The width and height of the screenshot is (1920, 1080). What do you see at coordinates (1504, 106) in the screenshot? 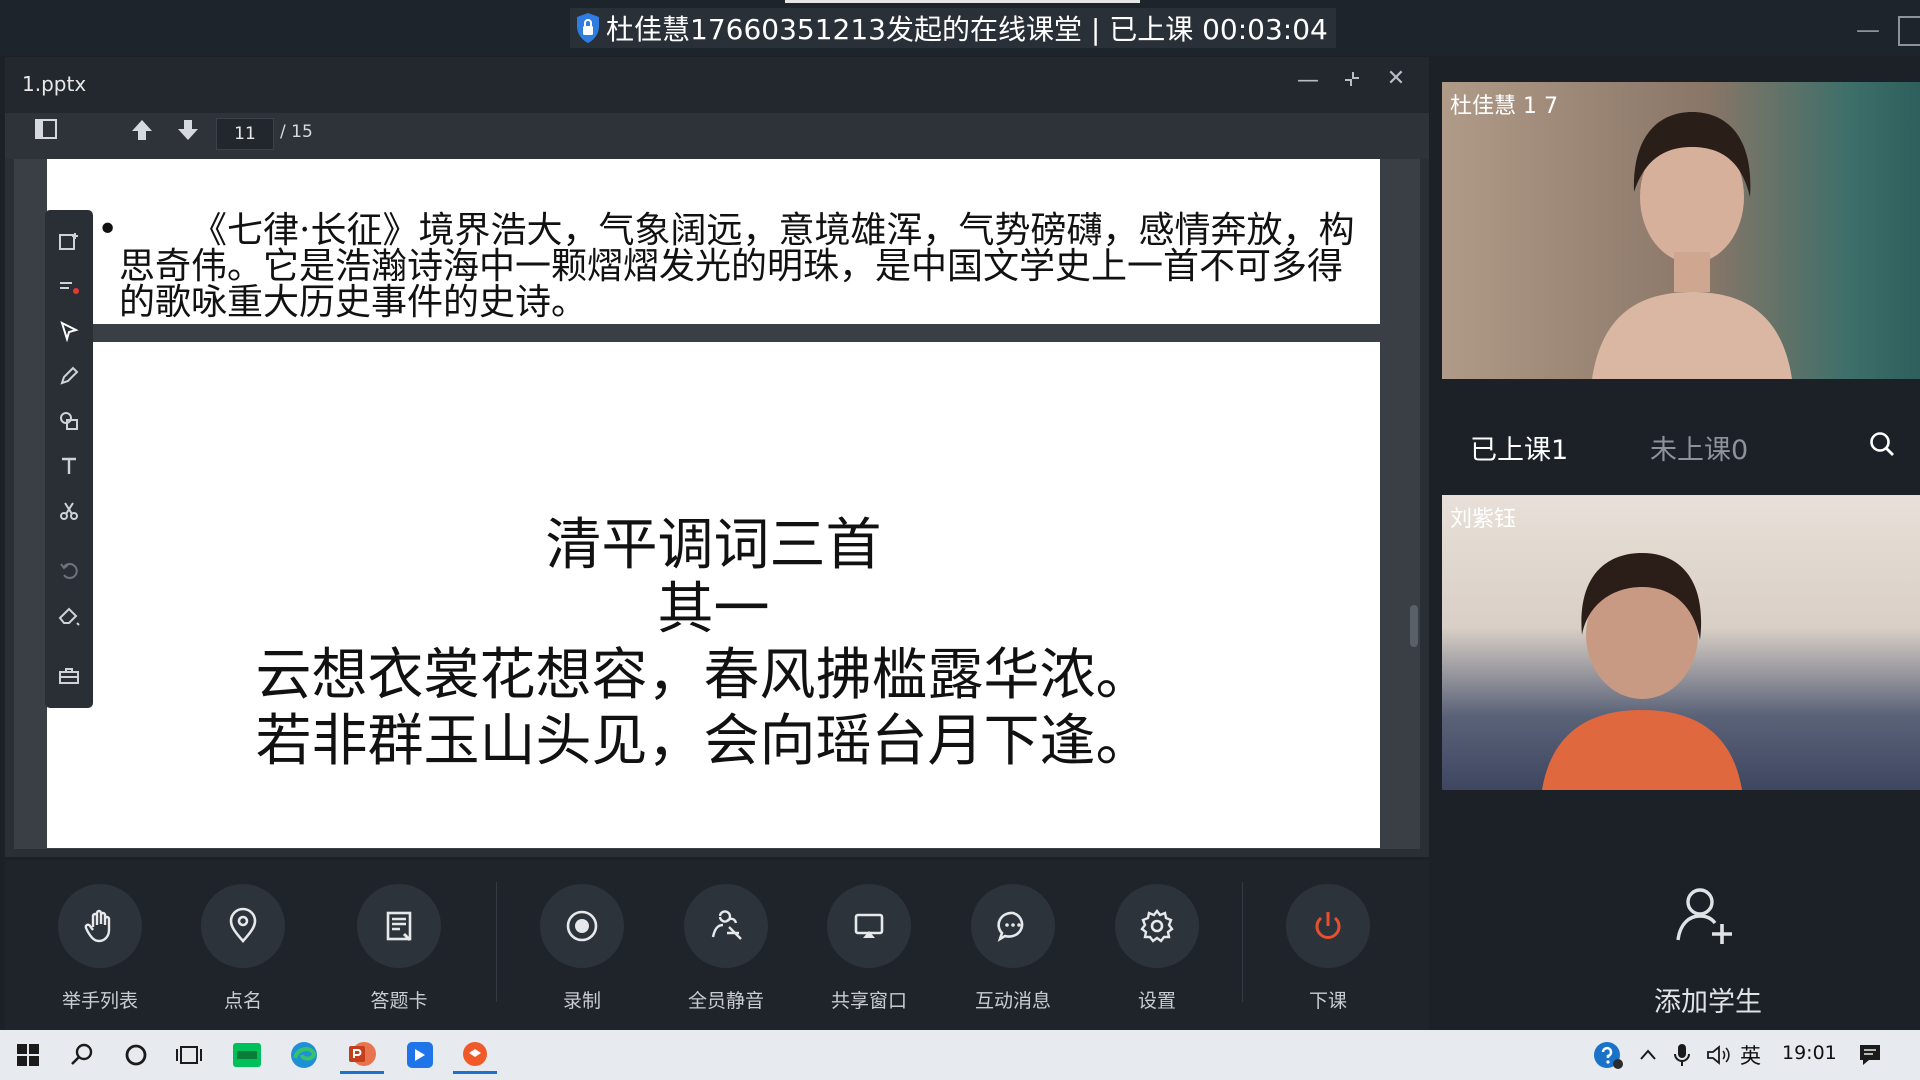
I see `teacher-name: 杜佳慧 1 7` at bounding box center [1504, 106].